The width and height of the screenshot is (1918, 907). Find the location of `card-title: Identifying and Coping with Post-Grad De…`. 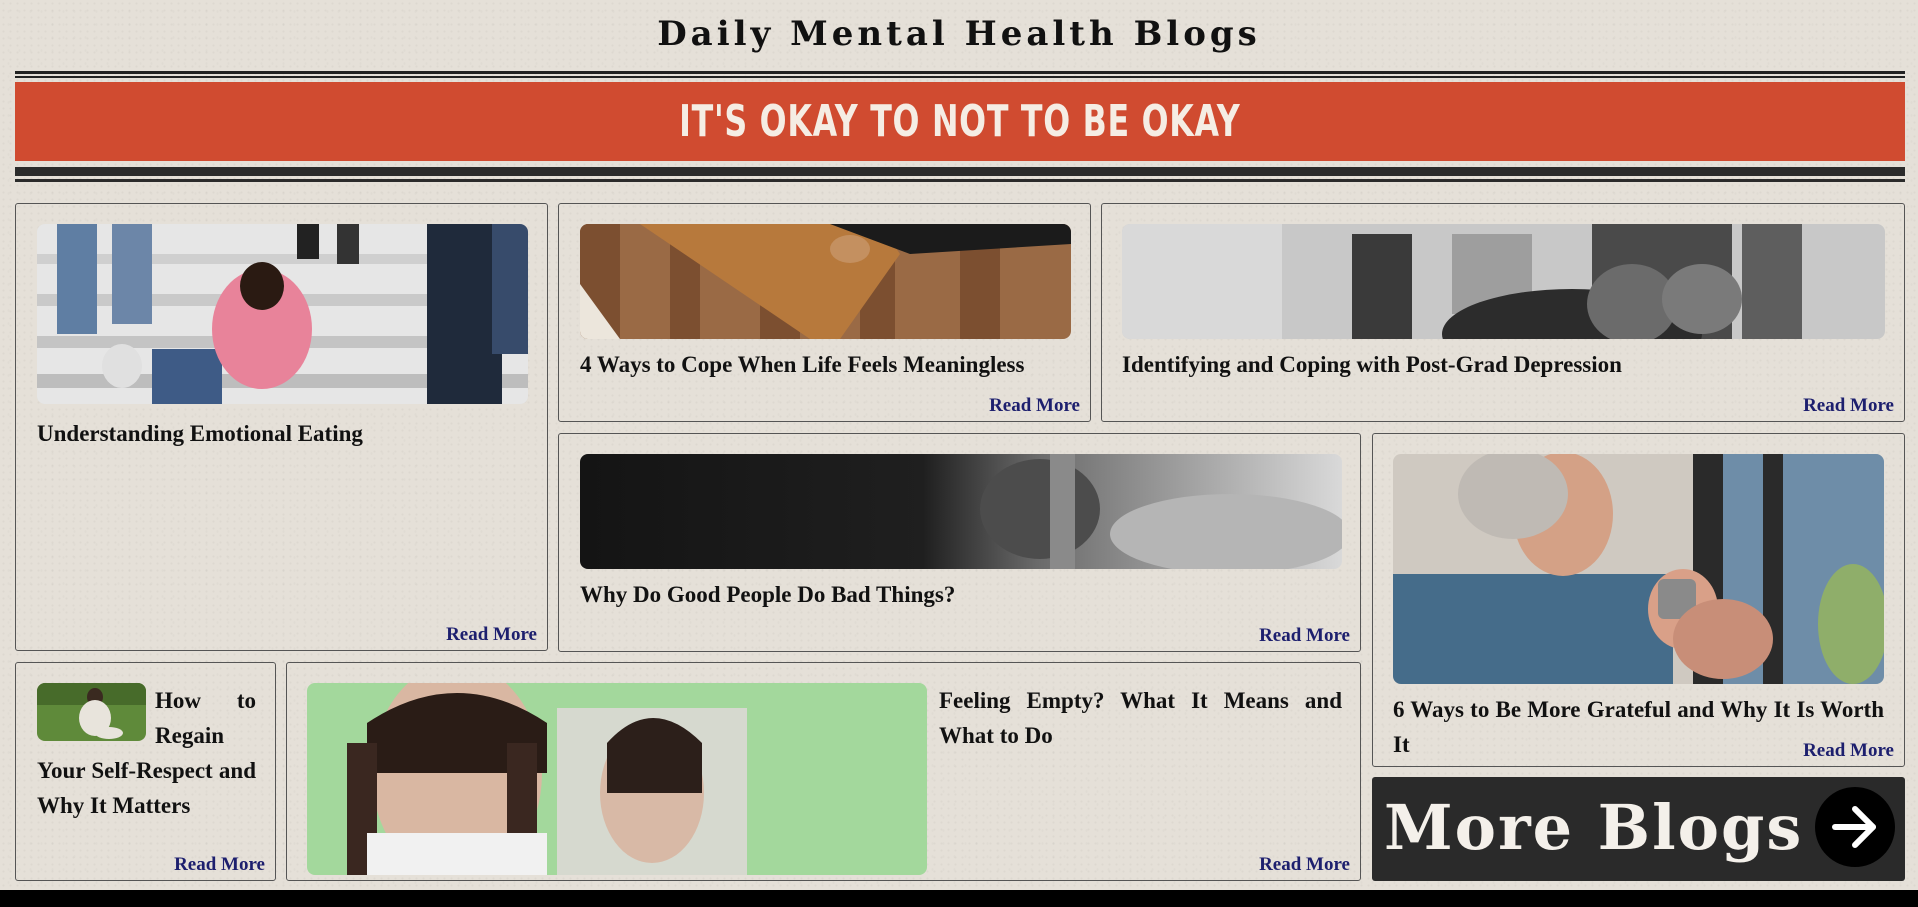

card-title: Identifying and Coping with Post-Grad De… is located at coordinates (1503, 364).